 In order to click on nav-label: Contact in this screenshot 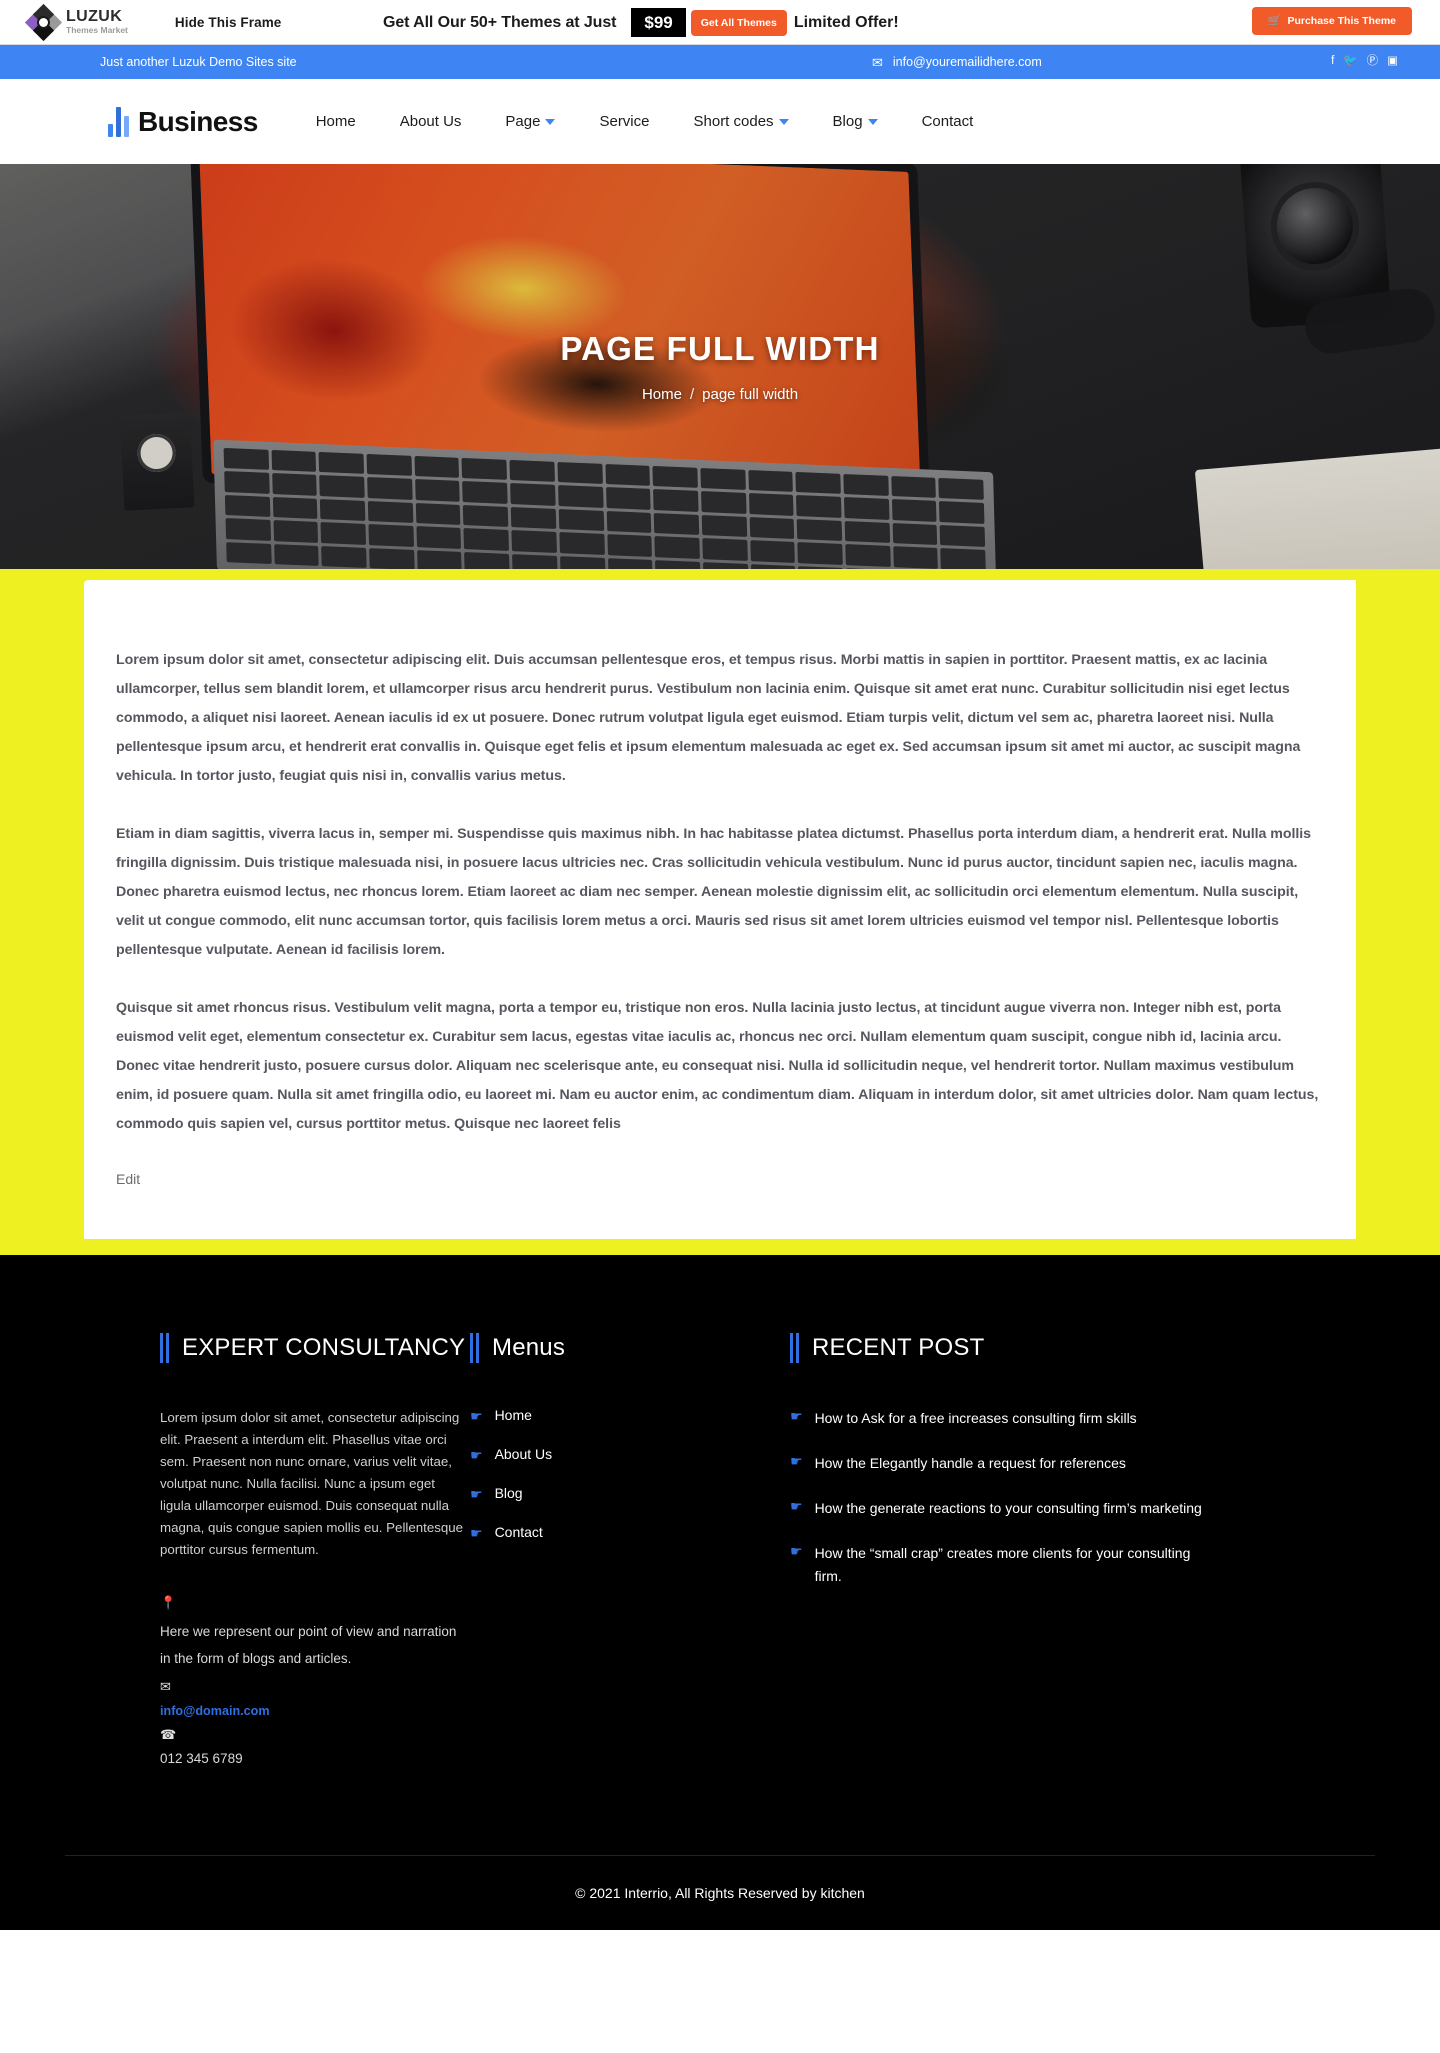, I will do `click(947, 121)`.